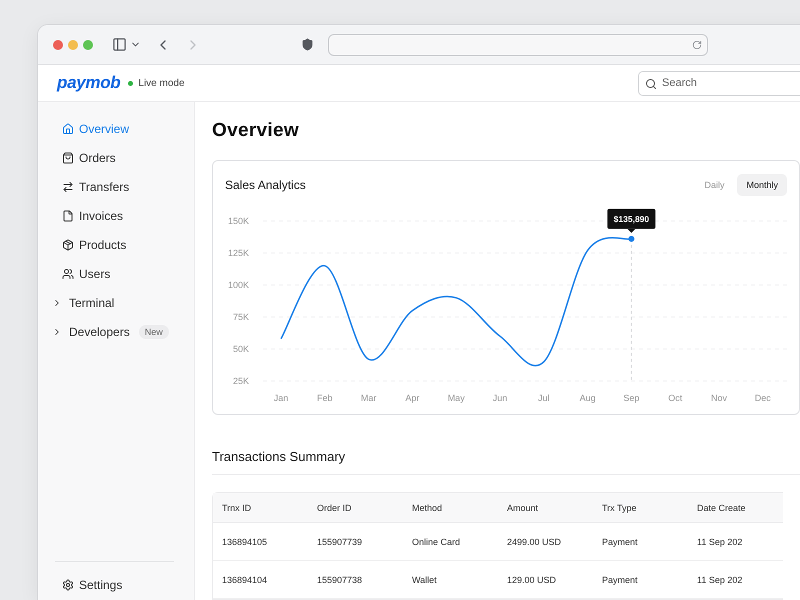 This screenshot has width=800, height=600. Describe the element at coordinates (450, 580) in the screenshot. I see `table-cell: Wallet` at that location.